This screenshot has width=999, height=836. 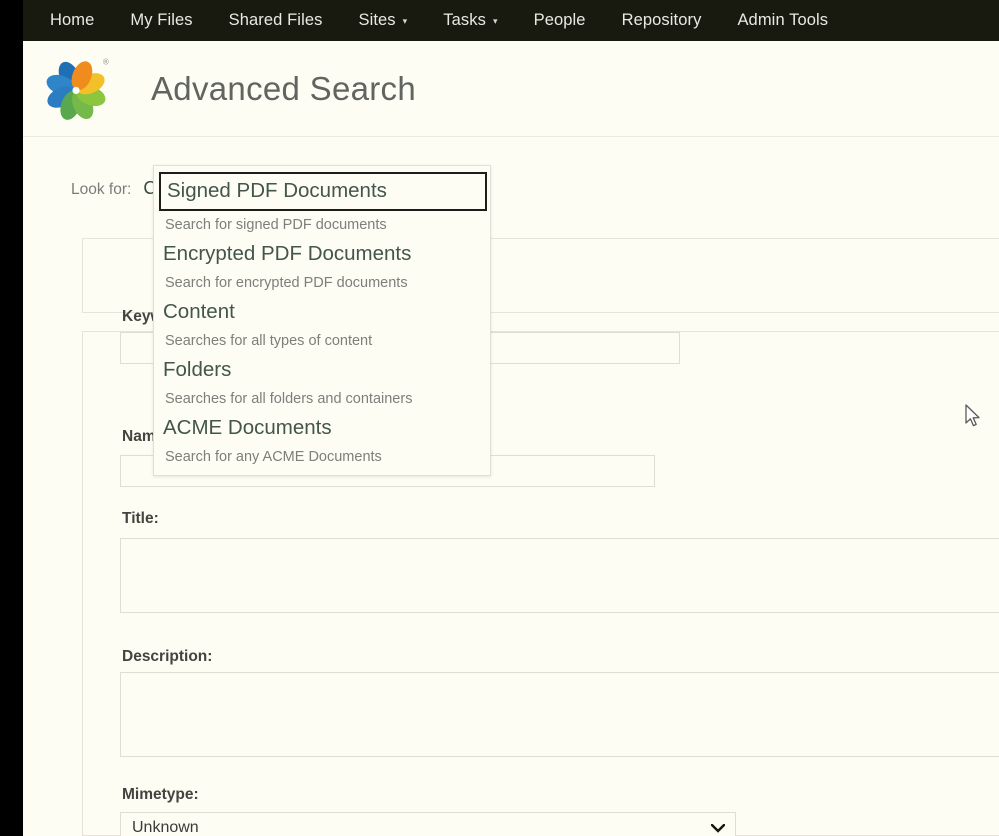 I want to click on nav-item-label: Repository, so click(x=661, y=20).